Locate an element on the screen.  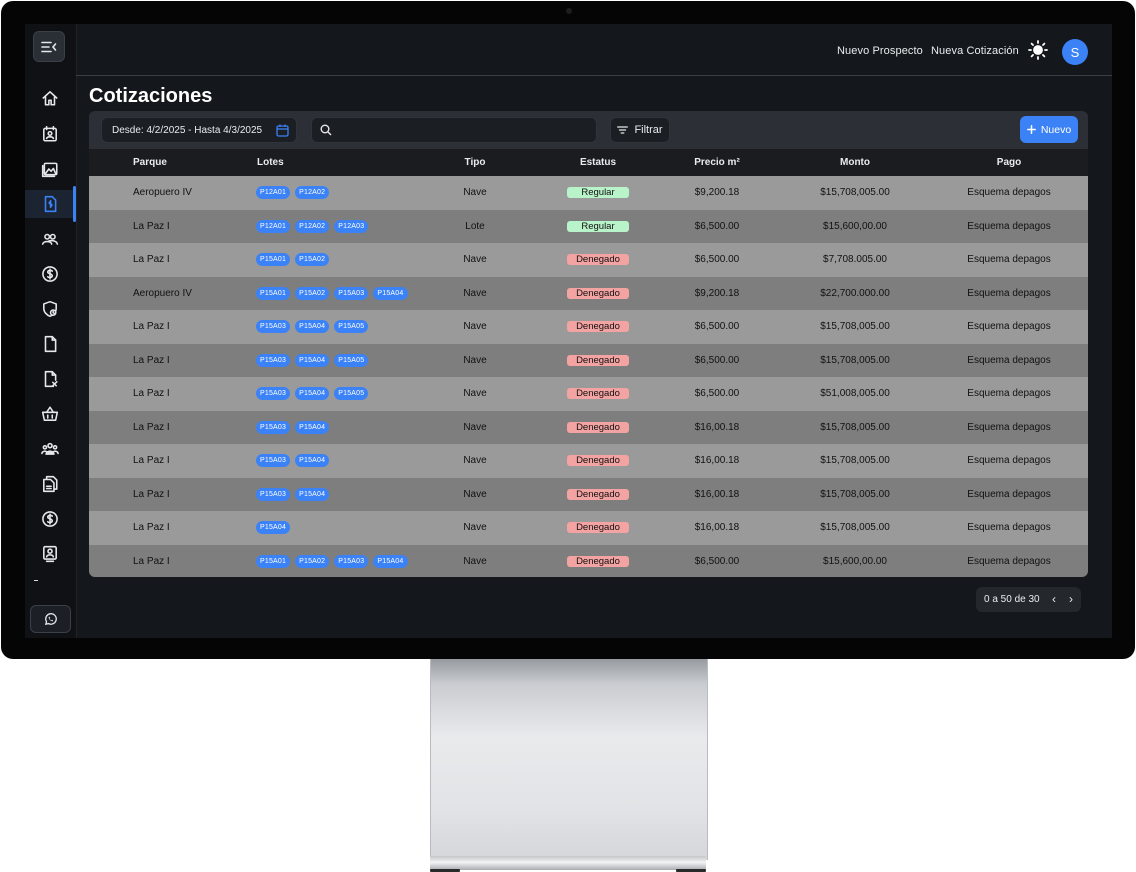
cell-monto: $15,708,005.00 is located at coordinates (855, 494).